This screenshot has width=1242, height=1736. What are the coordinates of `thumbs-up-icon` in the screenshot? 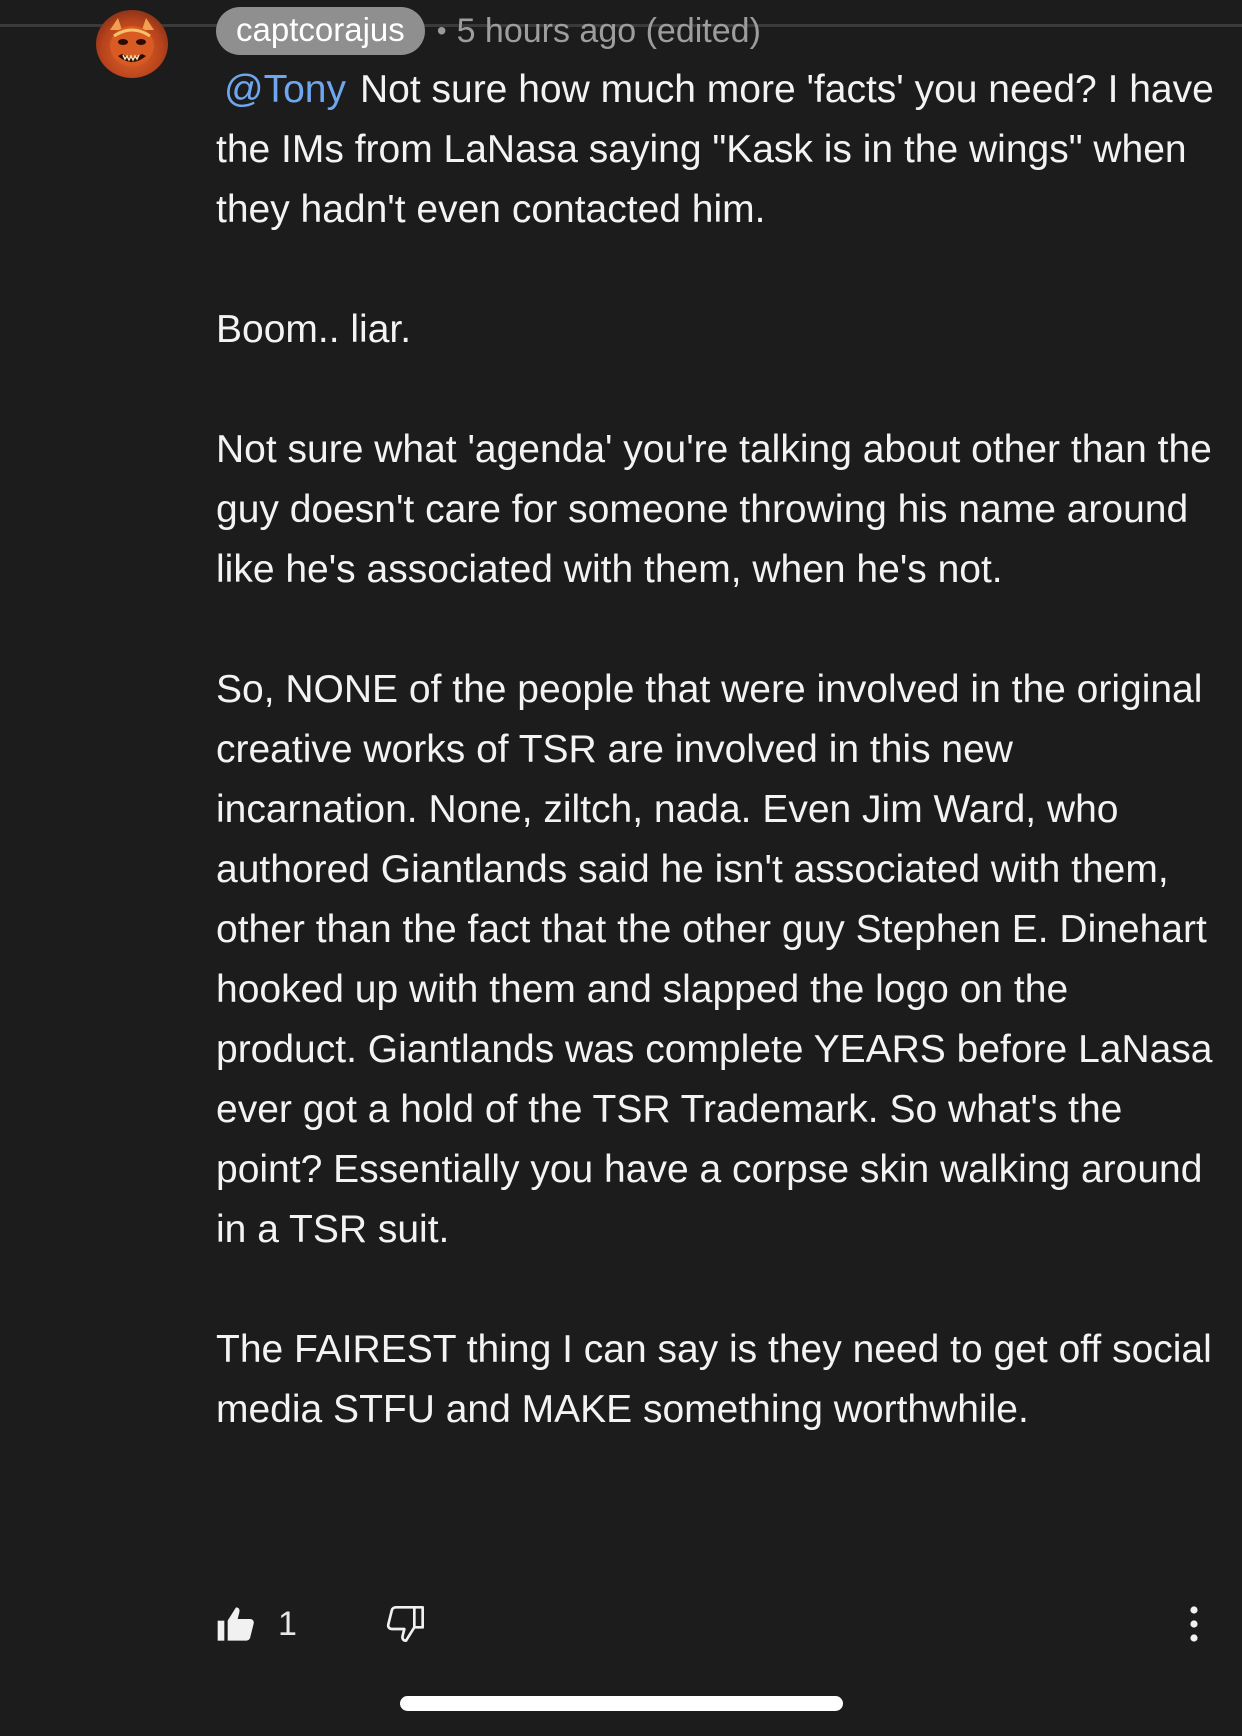 It's located at (235, 1624).